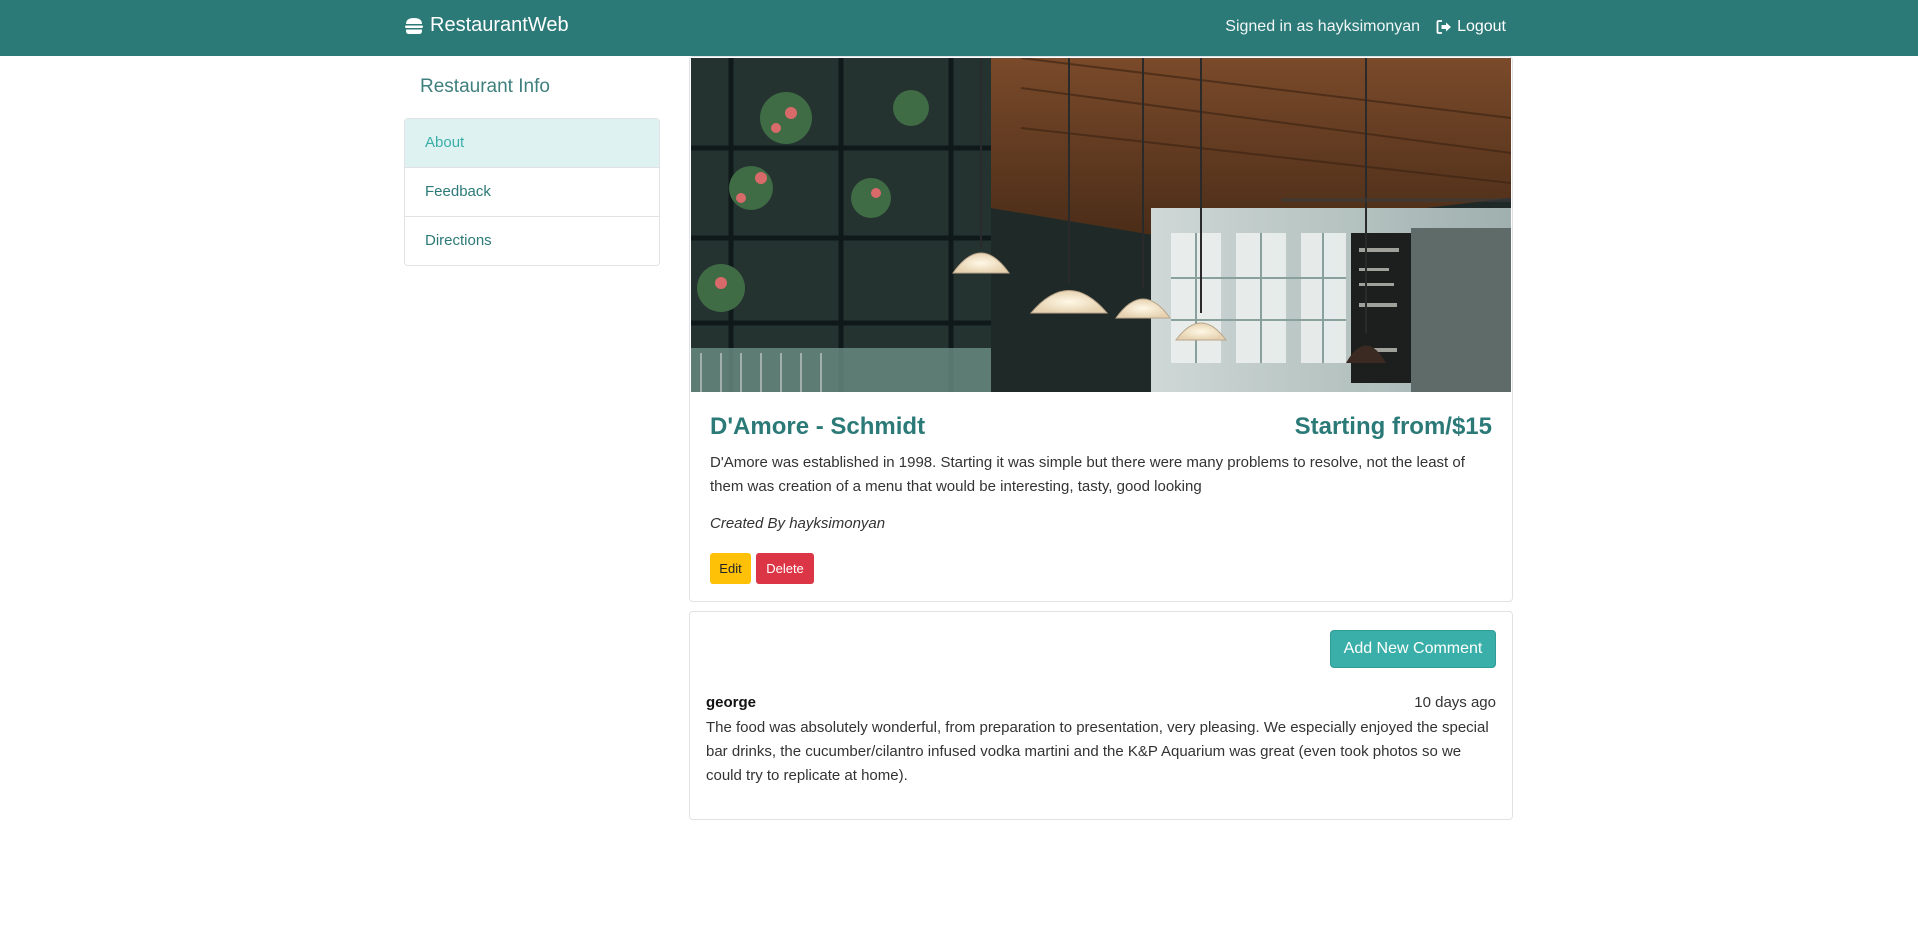 This screenshot has width=1918, height=936. Describe the element at coordinates (837, 523) in the screenshot. I see `created-by-user: hayksimonyan` at that location.